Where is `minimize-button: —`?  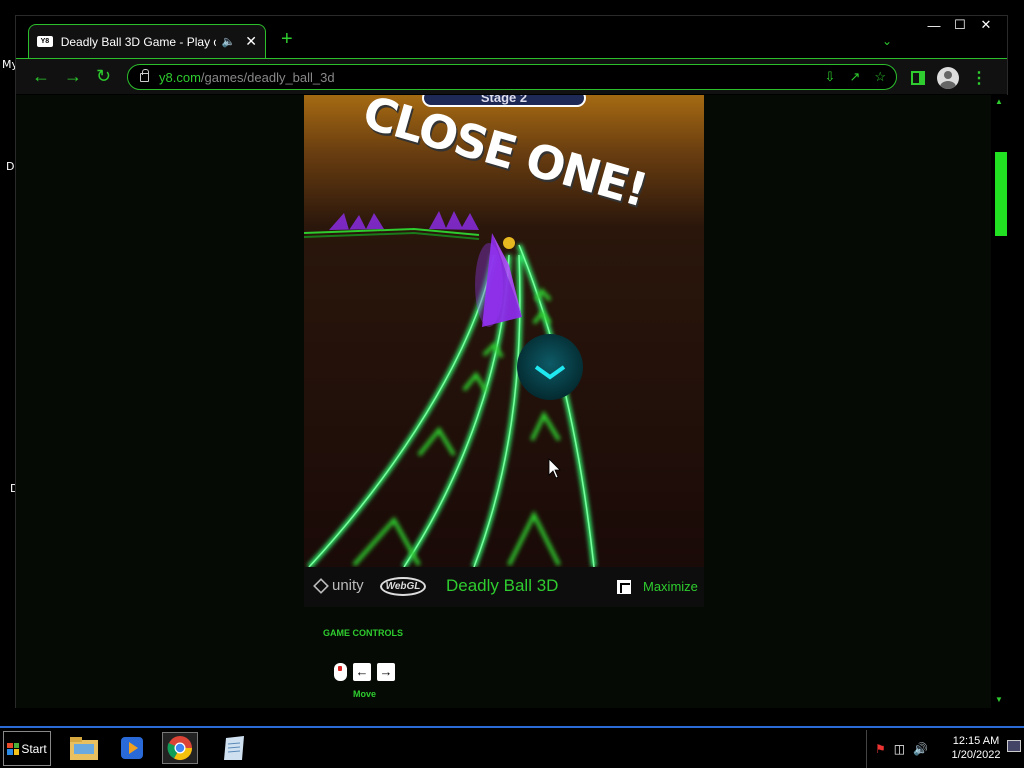 minimize-button: — is located at coordinates (934, 25).